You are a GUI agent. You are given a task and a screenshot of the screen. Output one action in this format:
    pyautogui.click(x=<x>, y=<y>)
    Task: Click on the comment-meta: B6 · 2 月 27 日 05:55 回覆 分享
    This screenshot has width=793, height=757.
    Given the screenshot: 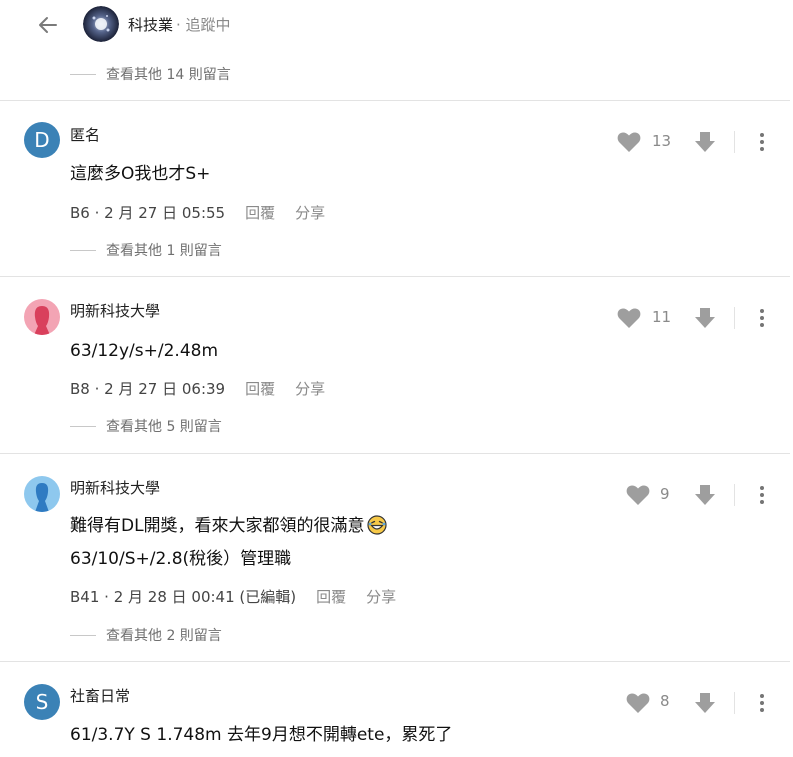 What is the action you would take?
    pyautogui.click(x=197, y=212)
    